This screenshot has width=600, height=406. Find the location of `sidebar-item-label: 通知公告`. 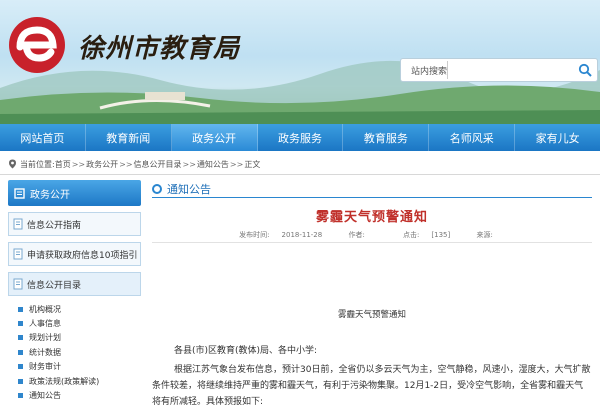

sidebar-item-label: 通知公告 is located at coordinates (45, 396).